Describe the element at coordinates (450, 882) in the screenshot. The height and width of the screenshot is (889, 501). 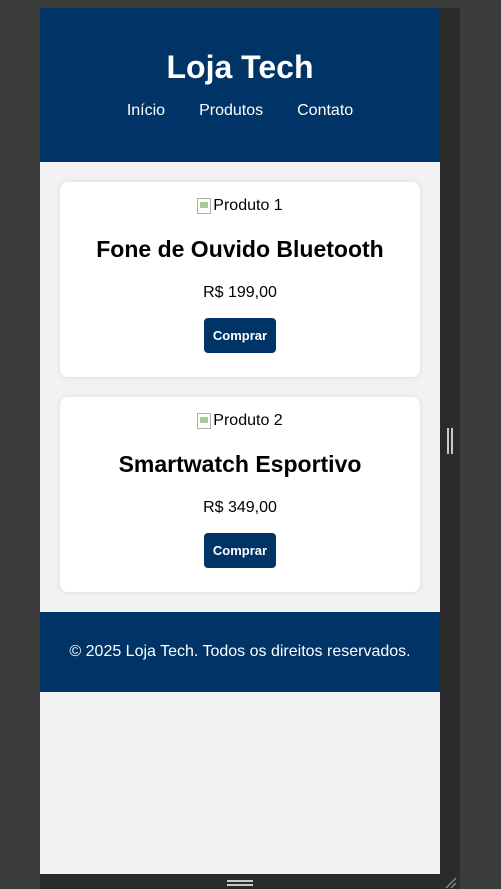
I see `resize-corner-icon` at that location.